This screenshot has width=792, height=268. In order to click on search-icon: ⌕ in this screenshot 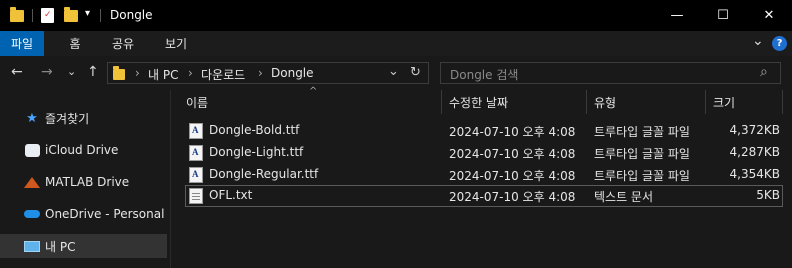, I will do `click(764, 72)`.